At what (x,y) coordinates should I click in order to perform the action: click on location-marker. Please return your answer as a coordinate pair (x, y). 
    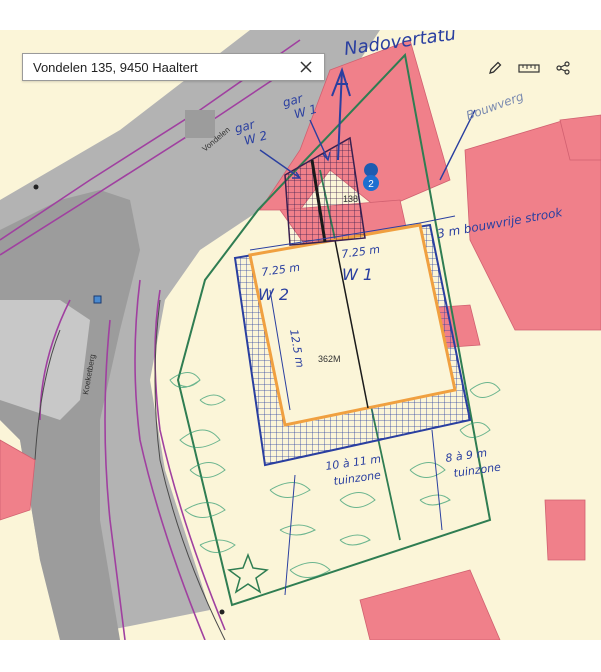
    Looking at the image, I should click on (97, 299).